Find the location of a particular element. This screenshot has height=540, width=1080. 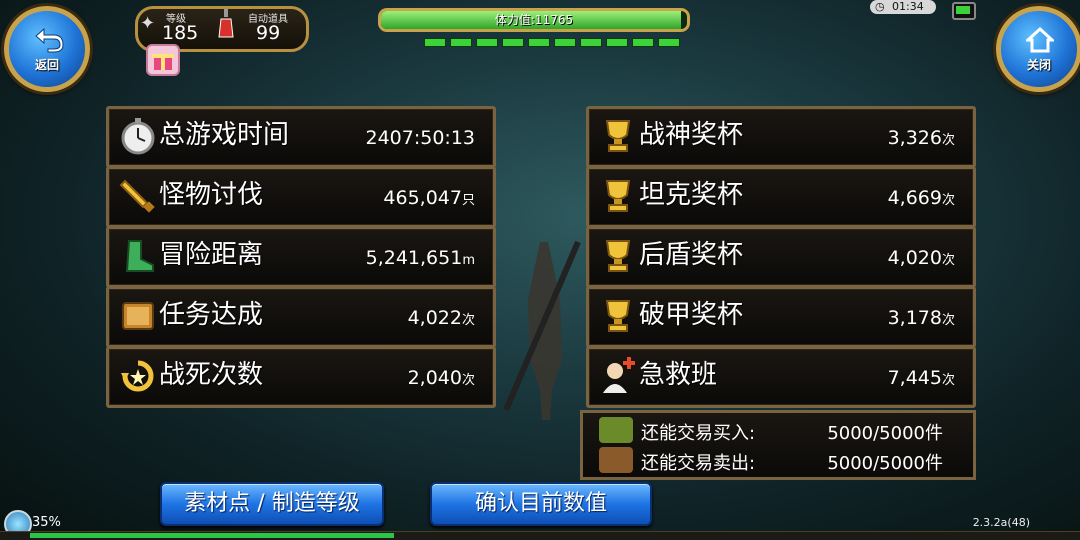

stat-label: 冒险距离 is located at coordinates (211, 255).